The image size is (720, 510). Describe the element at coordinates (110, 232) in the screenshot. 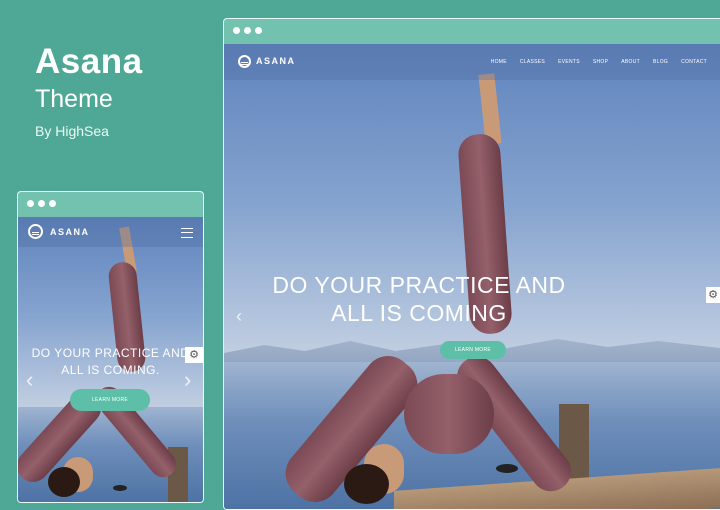

I see `site-header: ASANA` at that location.